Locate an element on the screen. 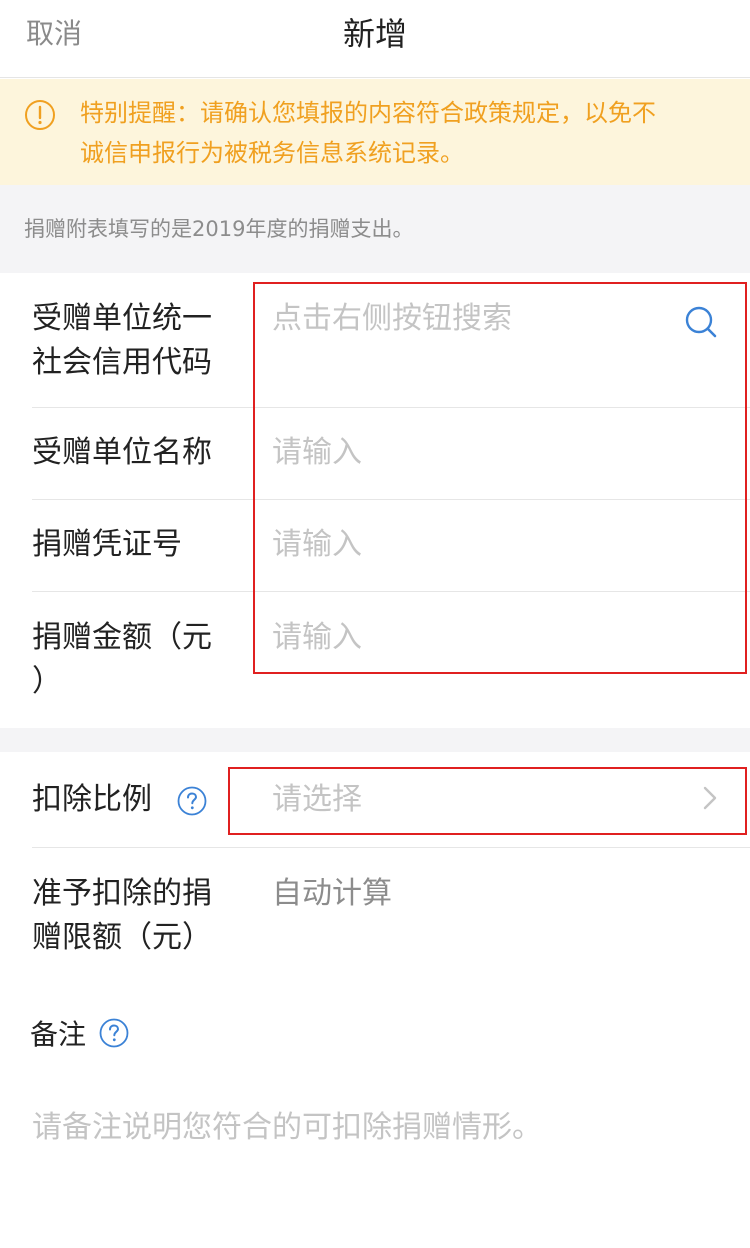 The width and height of the screenshot is (750, 1248). amount-label: 捐赠金额（元 ） is located at coordinates (137, 660).